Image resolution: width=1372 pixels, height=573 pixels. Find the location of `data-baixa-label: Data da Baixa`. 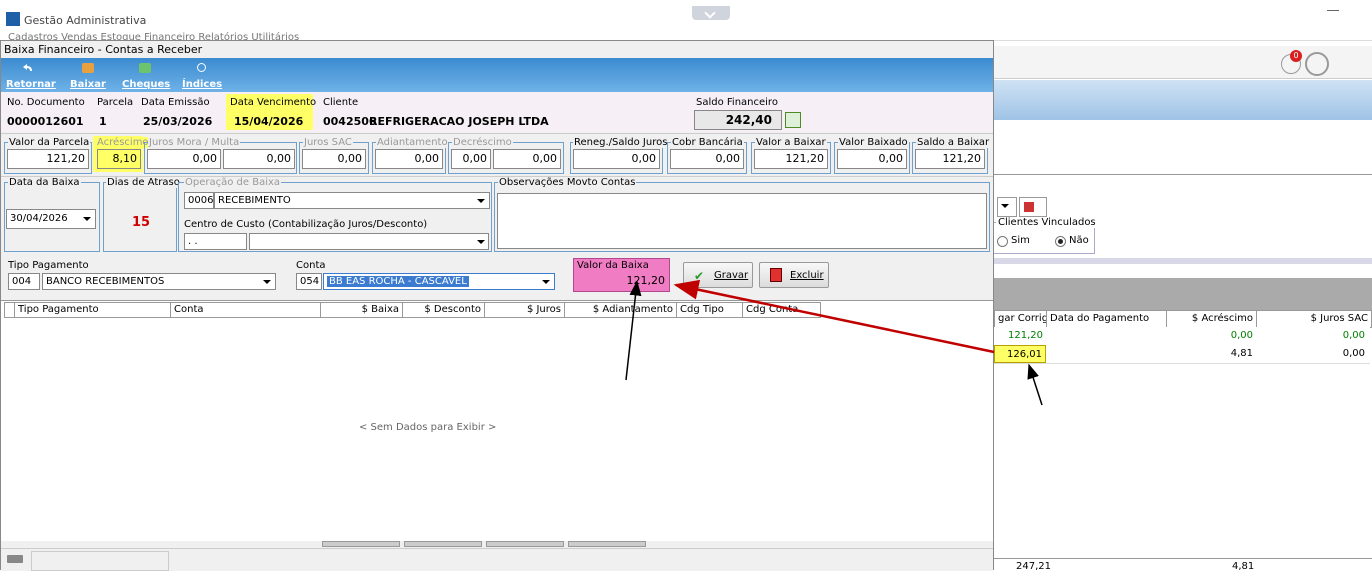

data-baixa-label: Data da Baixa is located at coordinates (44, 182).